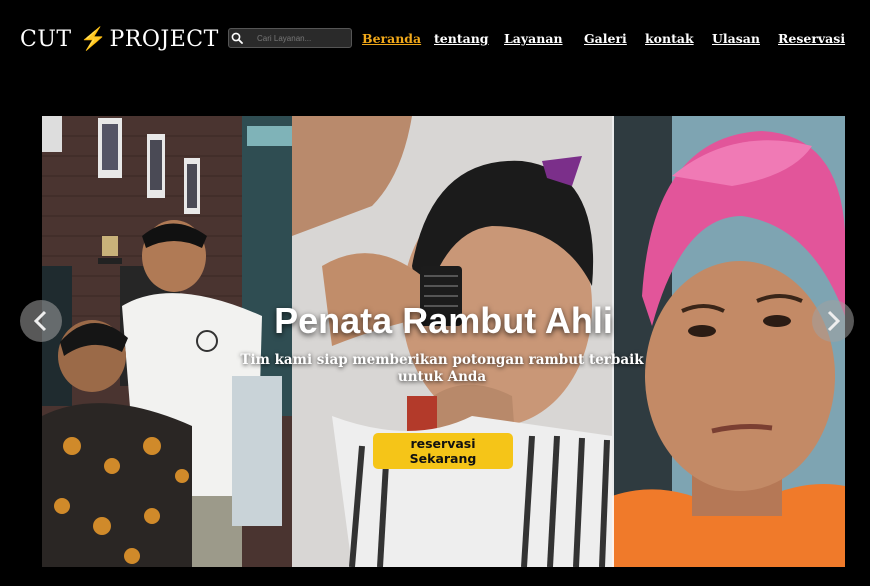 This screenshot has height=586, width=870. I want to click on nav-link-beranda: Beranda, so click(391, 38).